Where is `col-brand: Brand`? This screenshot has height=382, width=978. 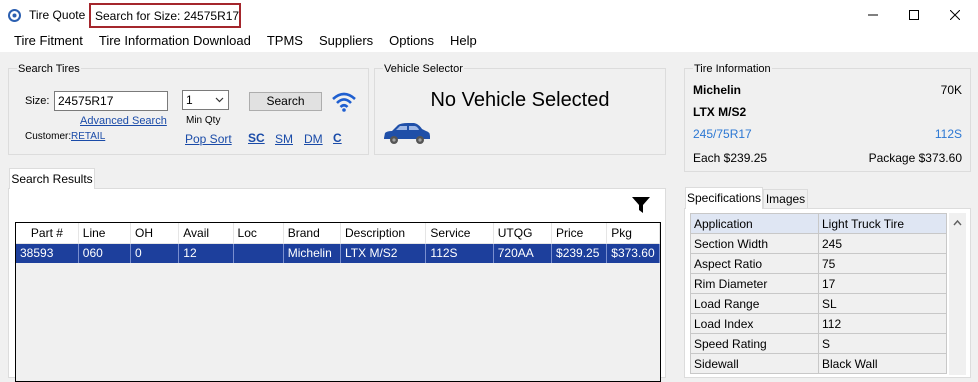
col-brand: Brand is located at coordinates (312, 233).